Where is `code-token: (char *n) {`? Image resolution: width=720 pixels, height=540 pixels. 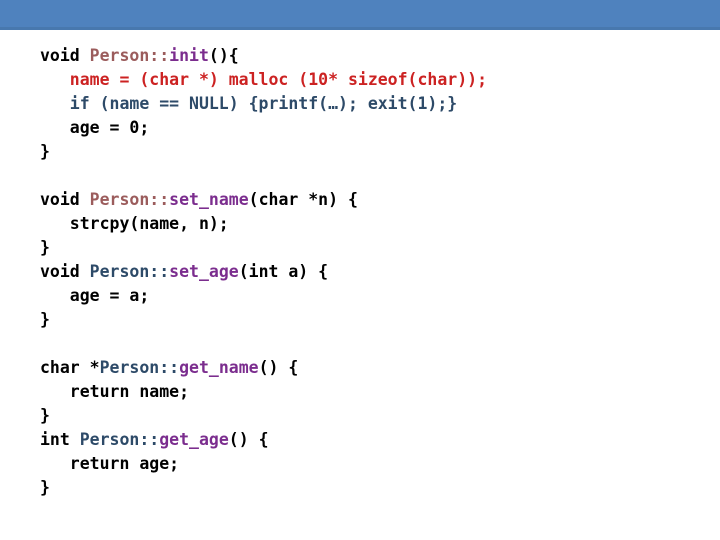
code-token: (char *n) { is located at coordinates (303, 199).